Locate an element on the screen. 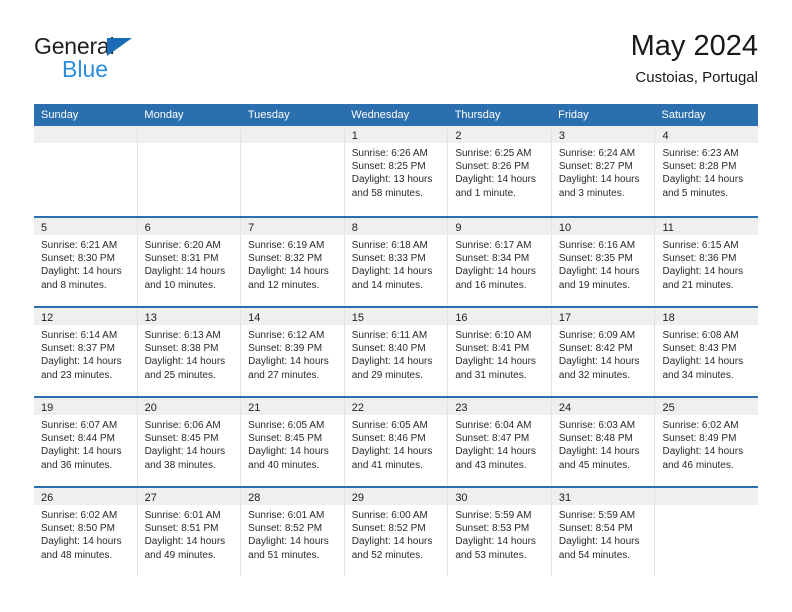 The width and height of the screenshot is (792, 612). sunrise-text: Sunrise: 6:07 AM is located at coordinates (79, 425).